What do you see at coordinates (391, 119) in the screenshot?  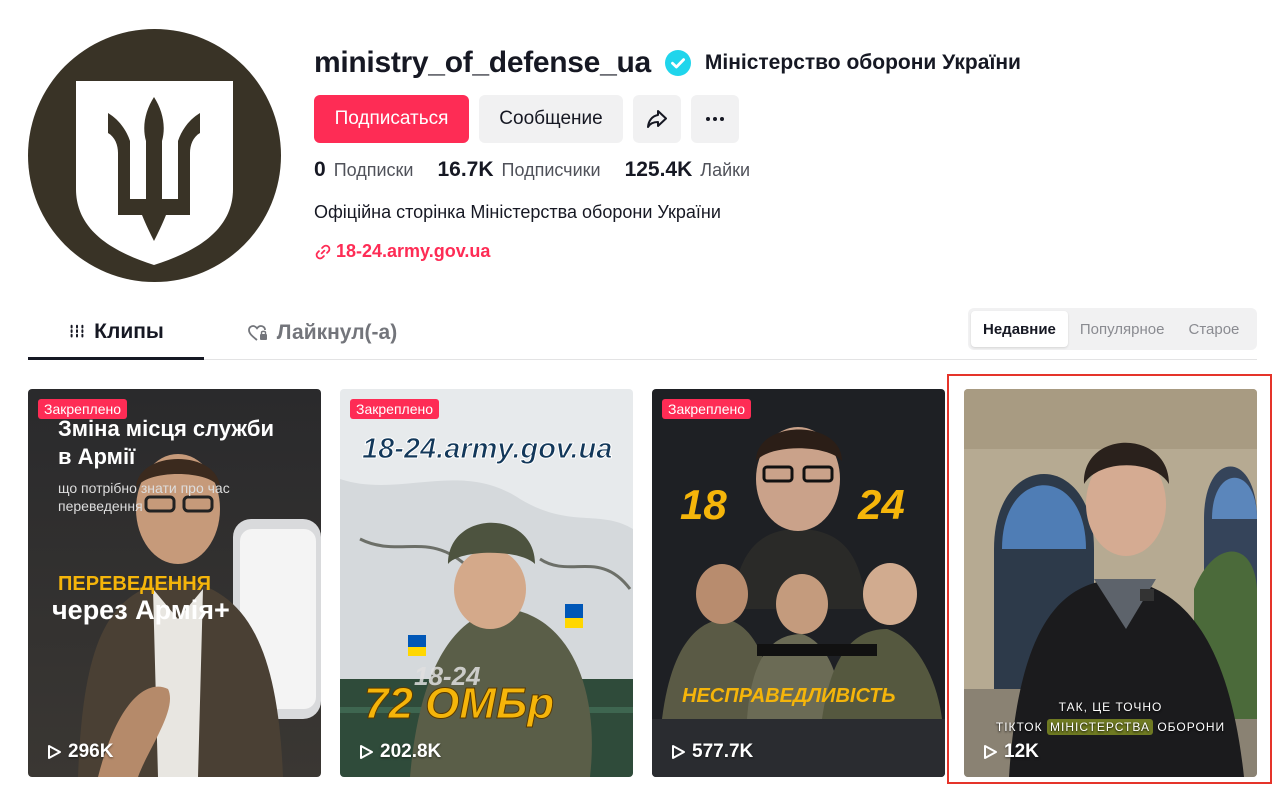 I see `follow-button: Подписаться` at bounding box center [391, 119].